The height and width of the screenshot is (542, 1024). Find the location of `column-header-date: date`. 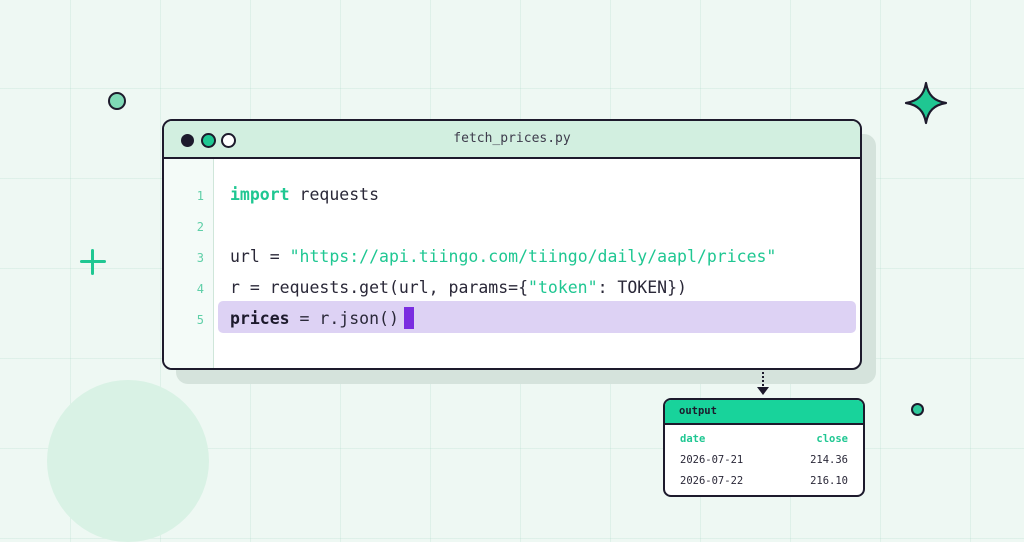

column-header-date: date is located at coordinates (693, 439).